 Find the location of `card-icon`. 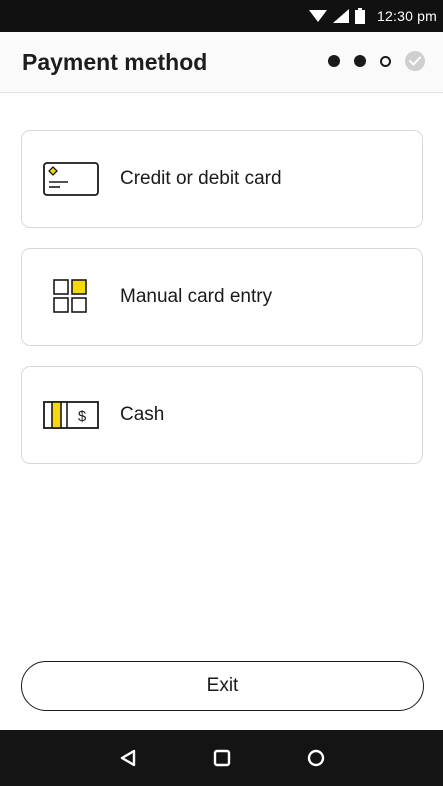

card-icon is located at coordinates (71, 179).